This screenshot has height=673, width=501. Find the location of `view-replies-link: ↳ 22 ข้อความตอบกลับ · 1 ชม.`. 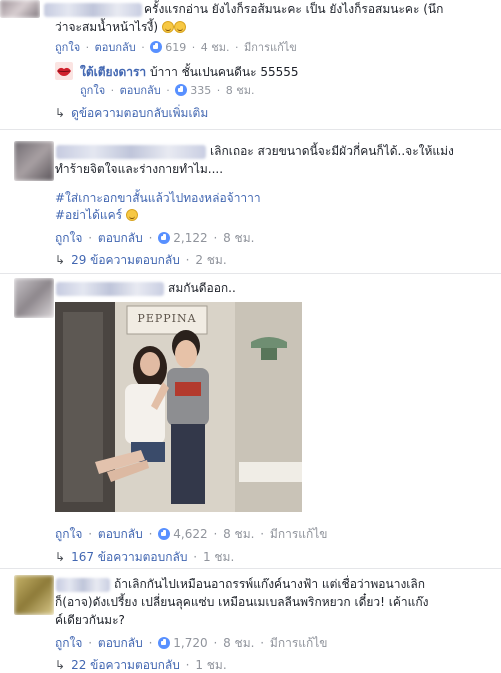

view-replies-link: ↳ 22 ข้อความตอบกลับ · 1 ชม. is located at coordinates (141, 665).